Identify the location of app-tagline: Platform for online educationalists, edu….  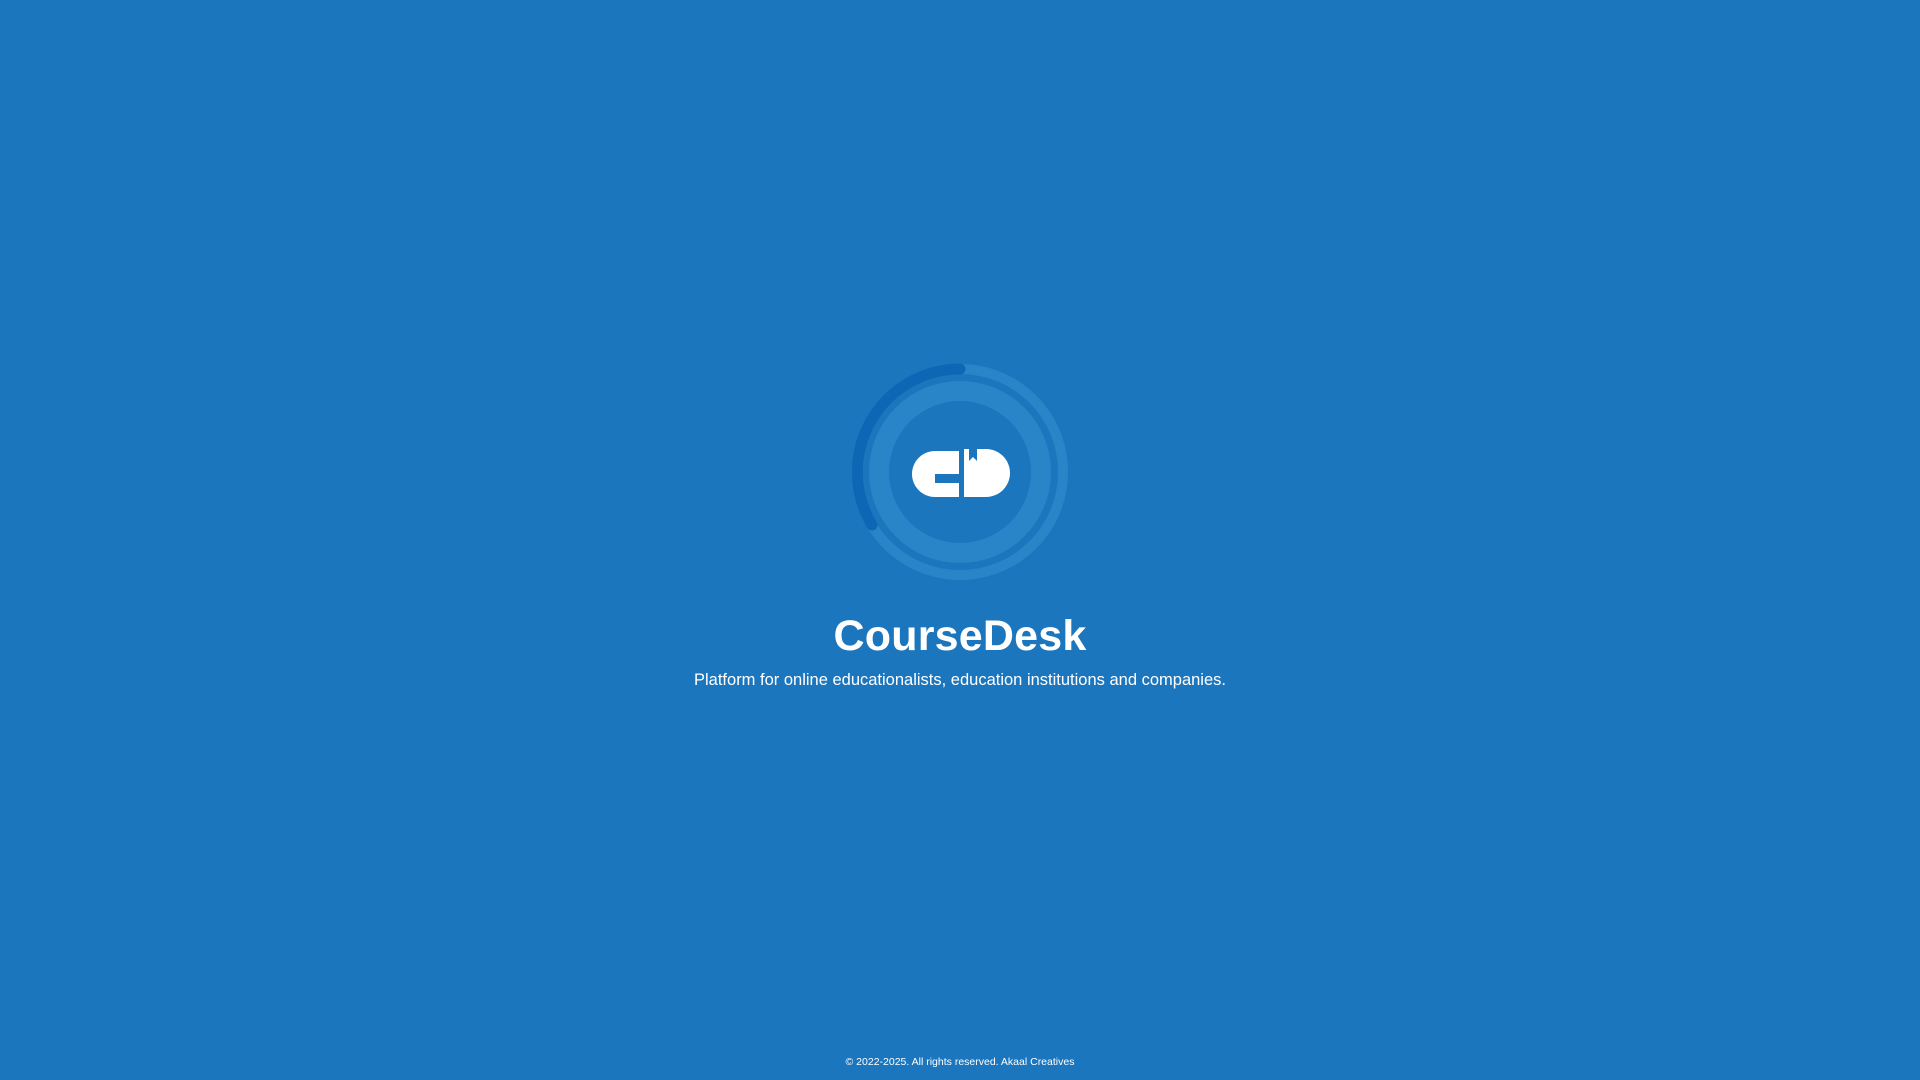
(960, 680).